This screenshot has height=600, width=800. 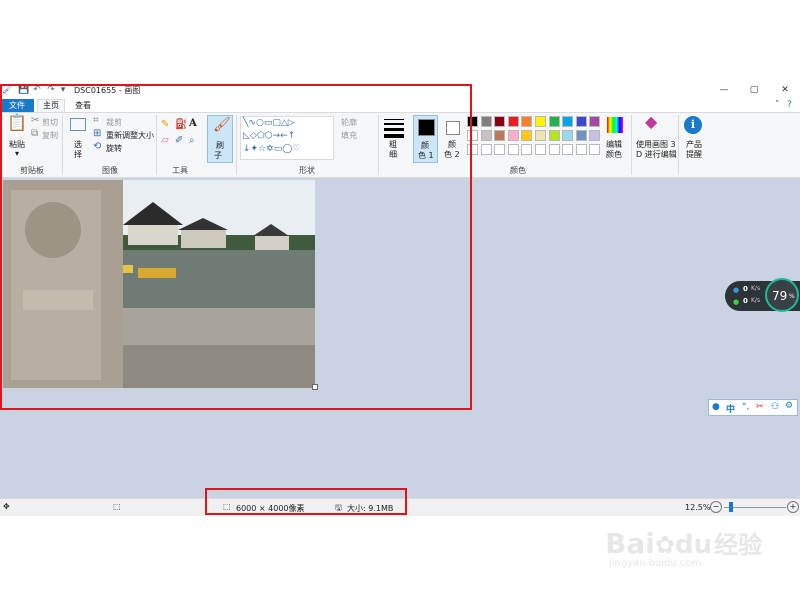 What do you see at coordinates (17, 153) in the screenshot?
I see `paste-dropdown-icon: ▾` at bounding box center [17, 153].